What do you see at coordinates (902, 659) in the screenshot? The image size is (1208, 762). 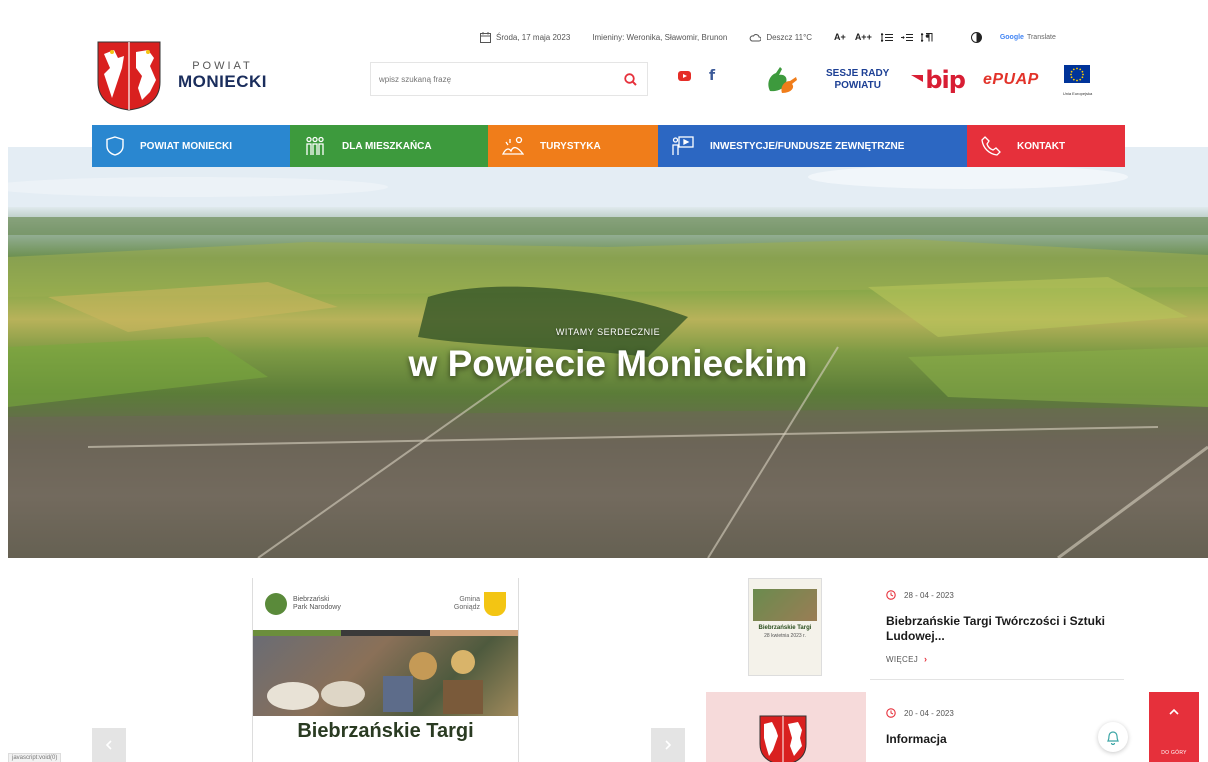 I see `read-more-label: WIĘCEJ` at bounding box center [902, 659].